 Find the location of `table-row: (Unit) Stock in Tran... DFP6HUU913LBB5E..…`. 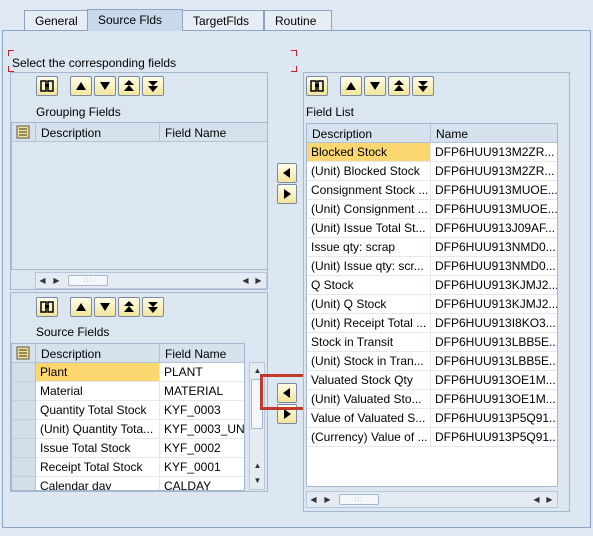

table-row: (Unit) Stock in Tran... DFP6HUU913LBB5E..… is located at coordinates (432, 361).